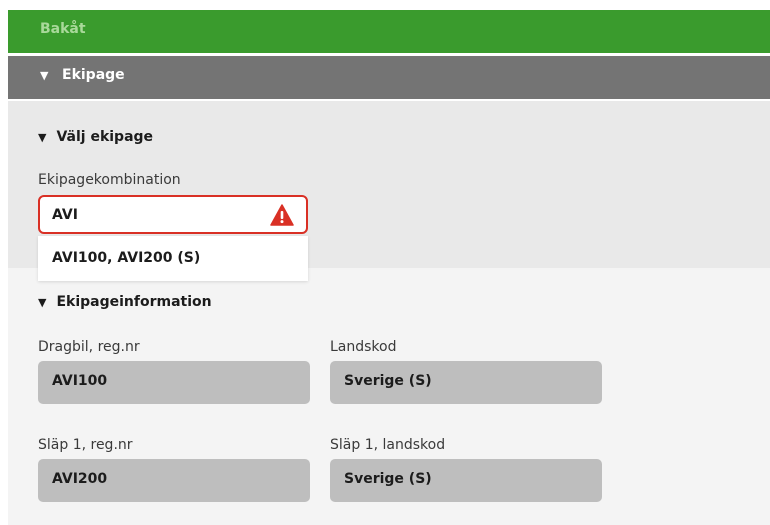 The width and height of the screenshot is (770, 525). Describe the element at coordinates (282, 215) in the screenshot. I see `warning-icon` at that location.